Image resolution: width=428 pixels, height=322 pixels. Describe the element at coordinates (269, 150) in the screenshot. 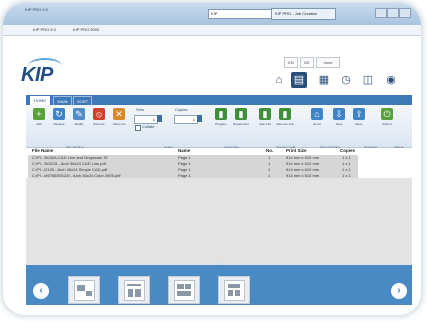

I see `column-header-no: No.` at that location.